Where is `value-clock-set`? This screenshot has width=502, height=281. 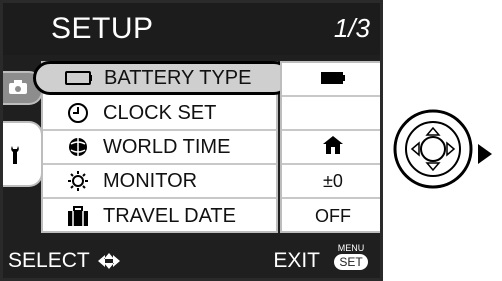
value-clock-set is located at coordinates (331, 114).